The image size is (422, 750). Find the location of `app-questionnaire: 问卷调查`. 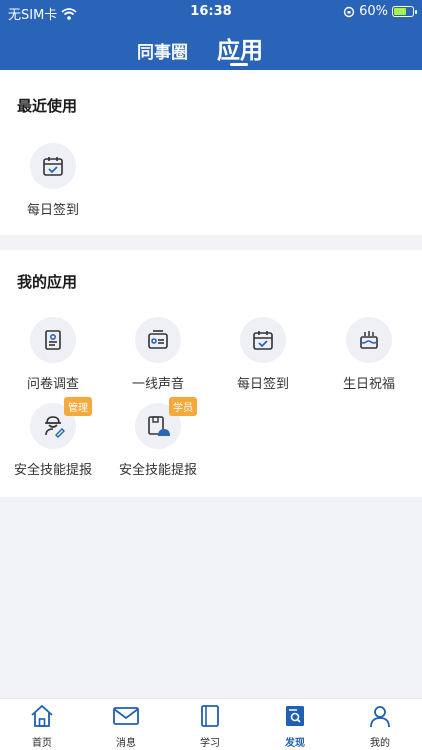

app-questionnaire: 问卷调查 is located at coordinates (53, 354).